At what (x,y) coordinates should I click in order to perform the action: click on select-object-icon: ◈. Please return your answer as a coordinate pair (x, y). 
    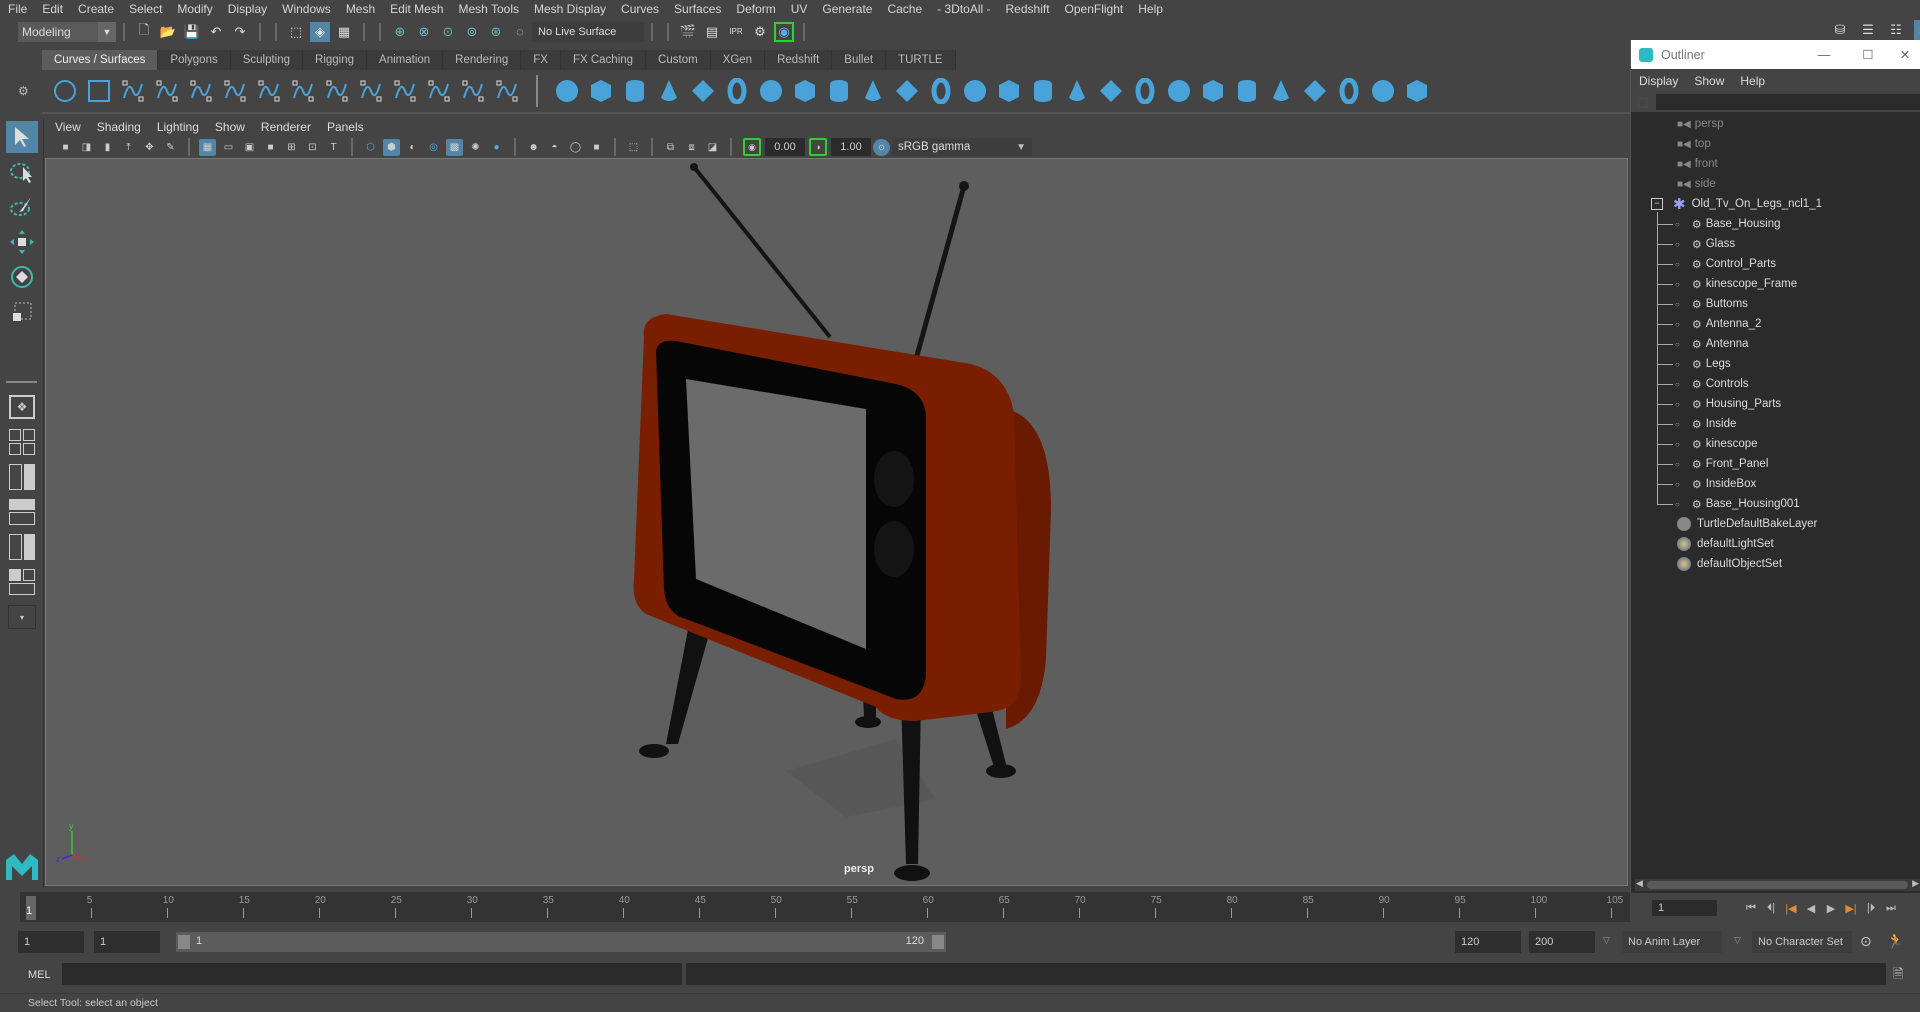
    Looking at the image, I should click on (320, 31).